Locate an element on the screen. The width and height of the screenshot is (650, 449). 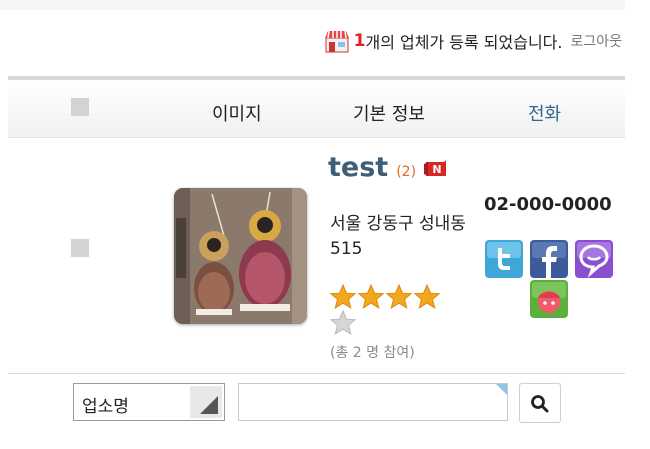
rating-stars is located at coordinates (388, 309).